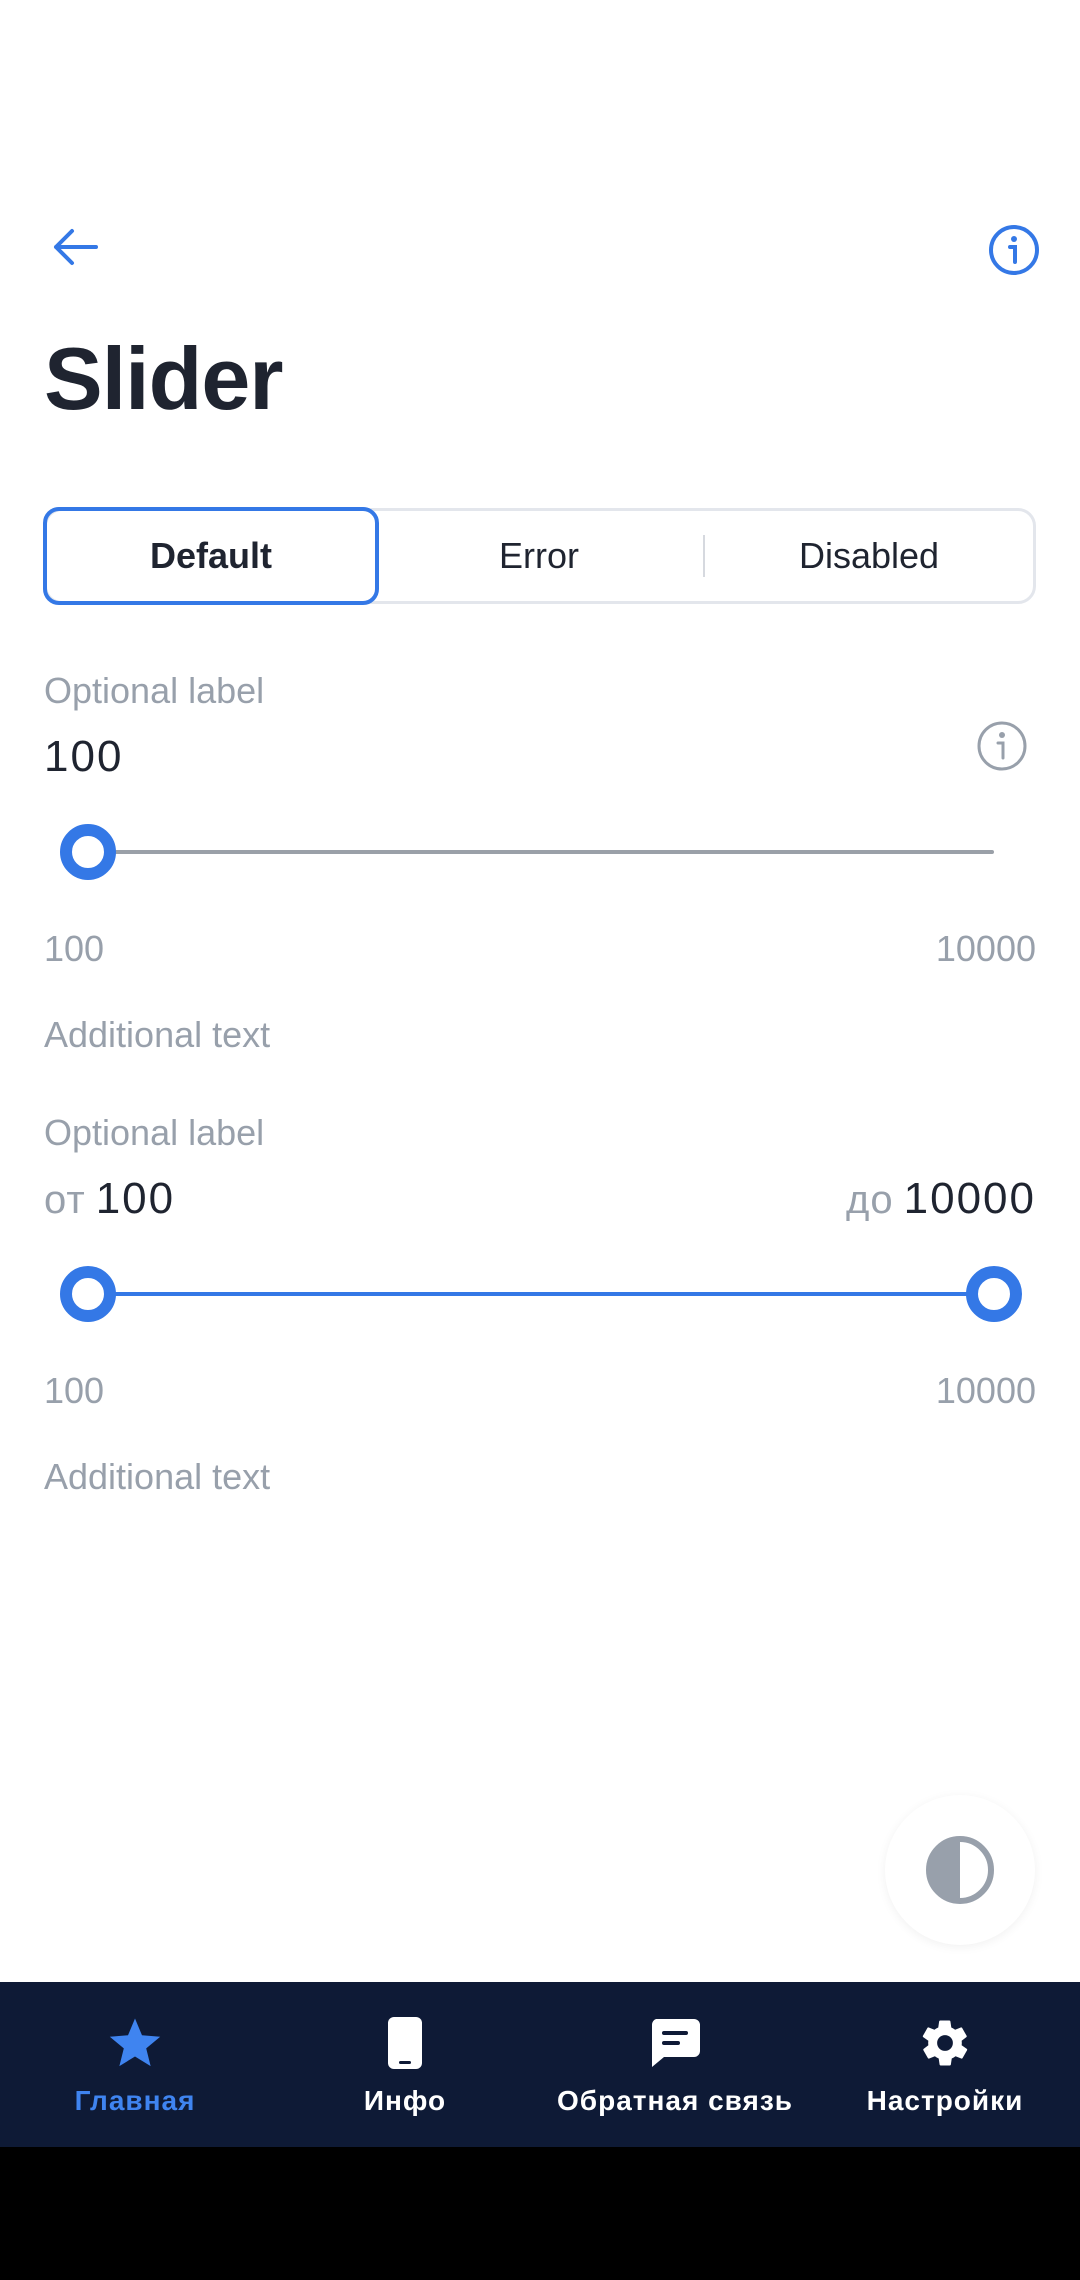 This screenshot has height=2280, width=1080. I want to click on single-slider-helper: Additional text, so click(157, 1034).